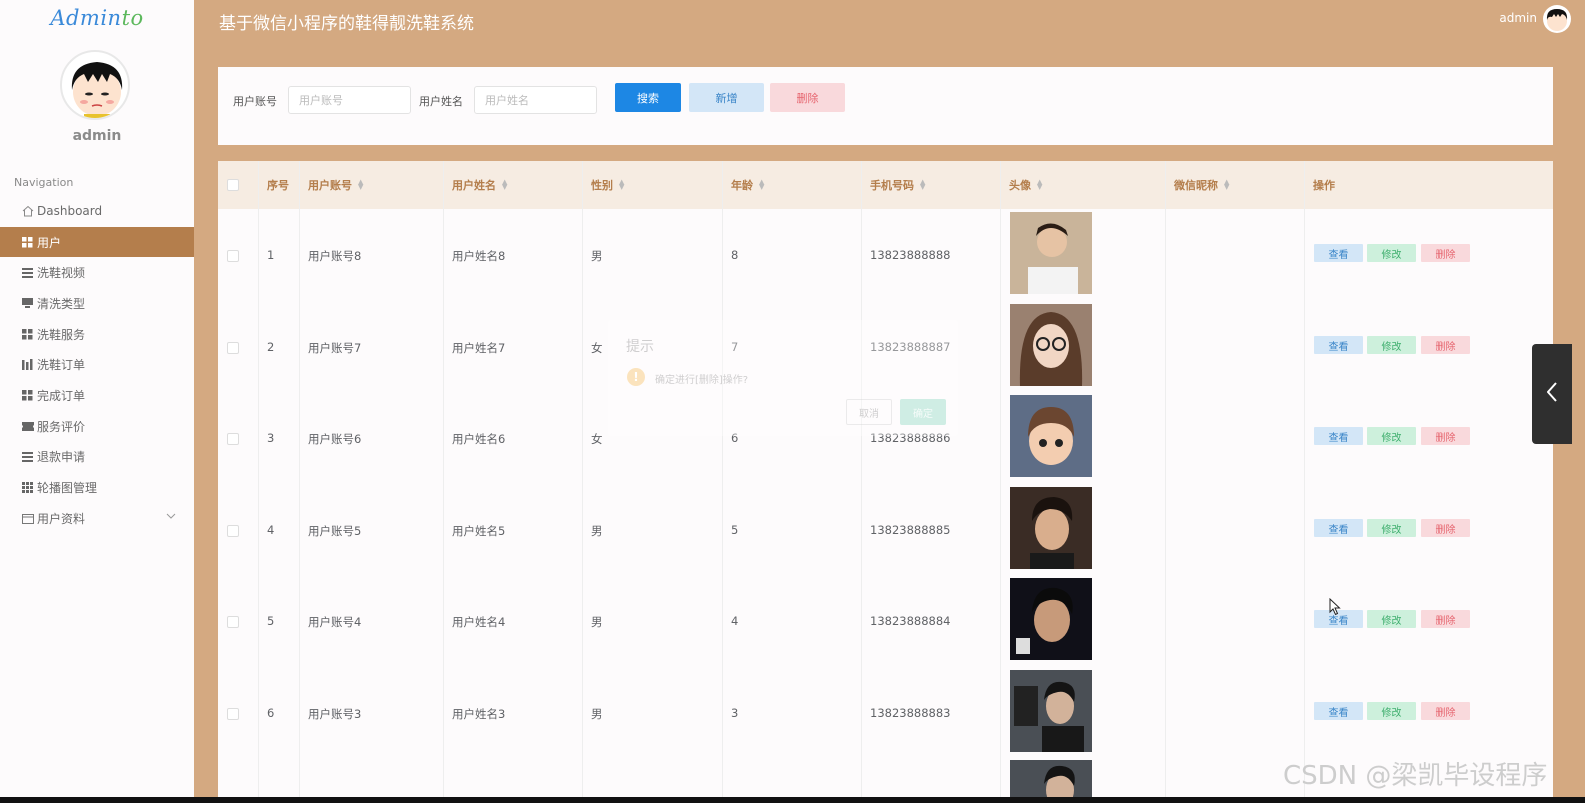 The width and height of the screenshot is (1585, 803). I want to click on cell-account: 用户账号8, so click(335, 256).